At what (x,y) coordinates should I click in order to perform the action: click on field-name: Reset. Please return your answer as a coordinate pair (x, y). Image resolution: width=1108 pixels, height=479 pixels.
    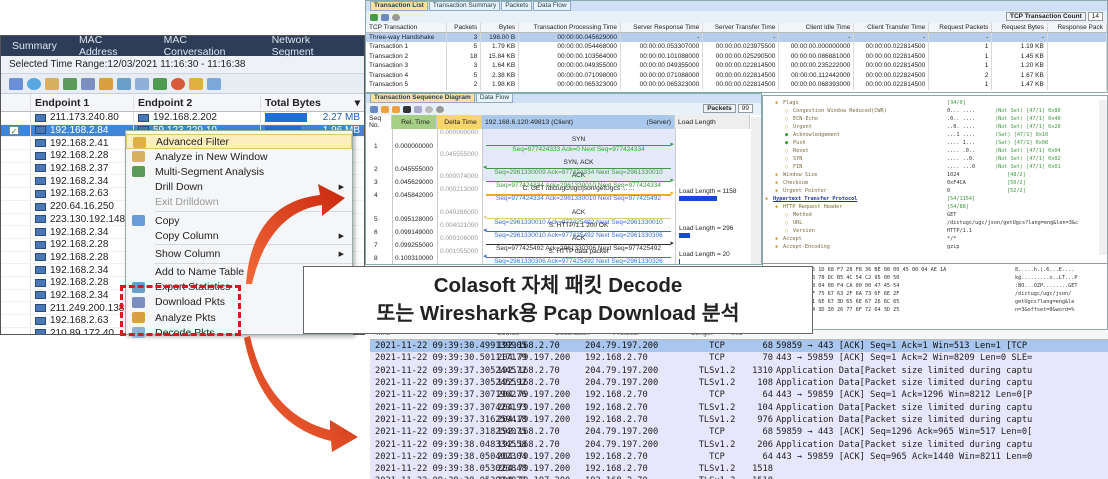
    Looking at the image, I should click on (801, 151).